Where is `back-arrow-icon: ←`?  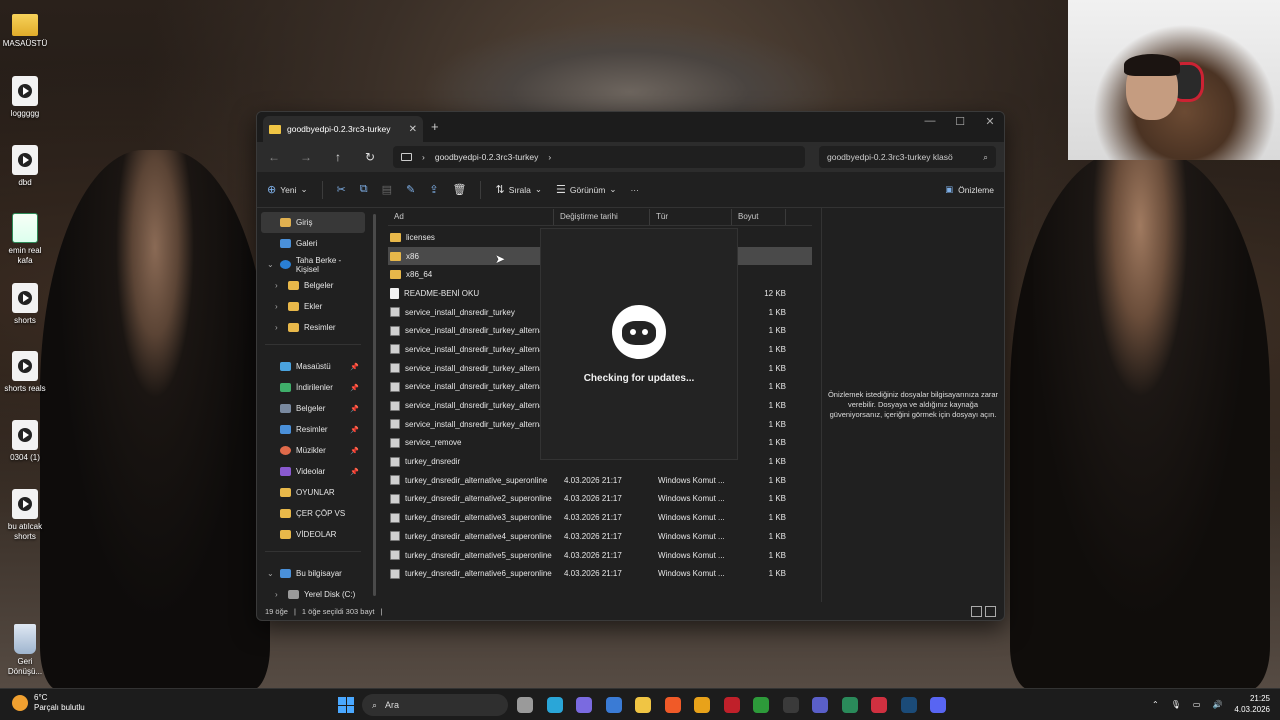 back-arrow-icon: ← is located at coordinates (274, 157).